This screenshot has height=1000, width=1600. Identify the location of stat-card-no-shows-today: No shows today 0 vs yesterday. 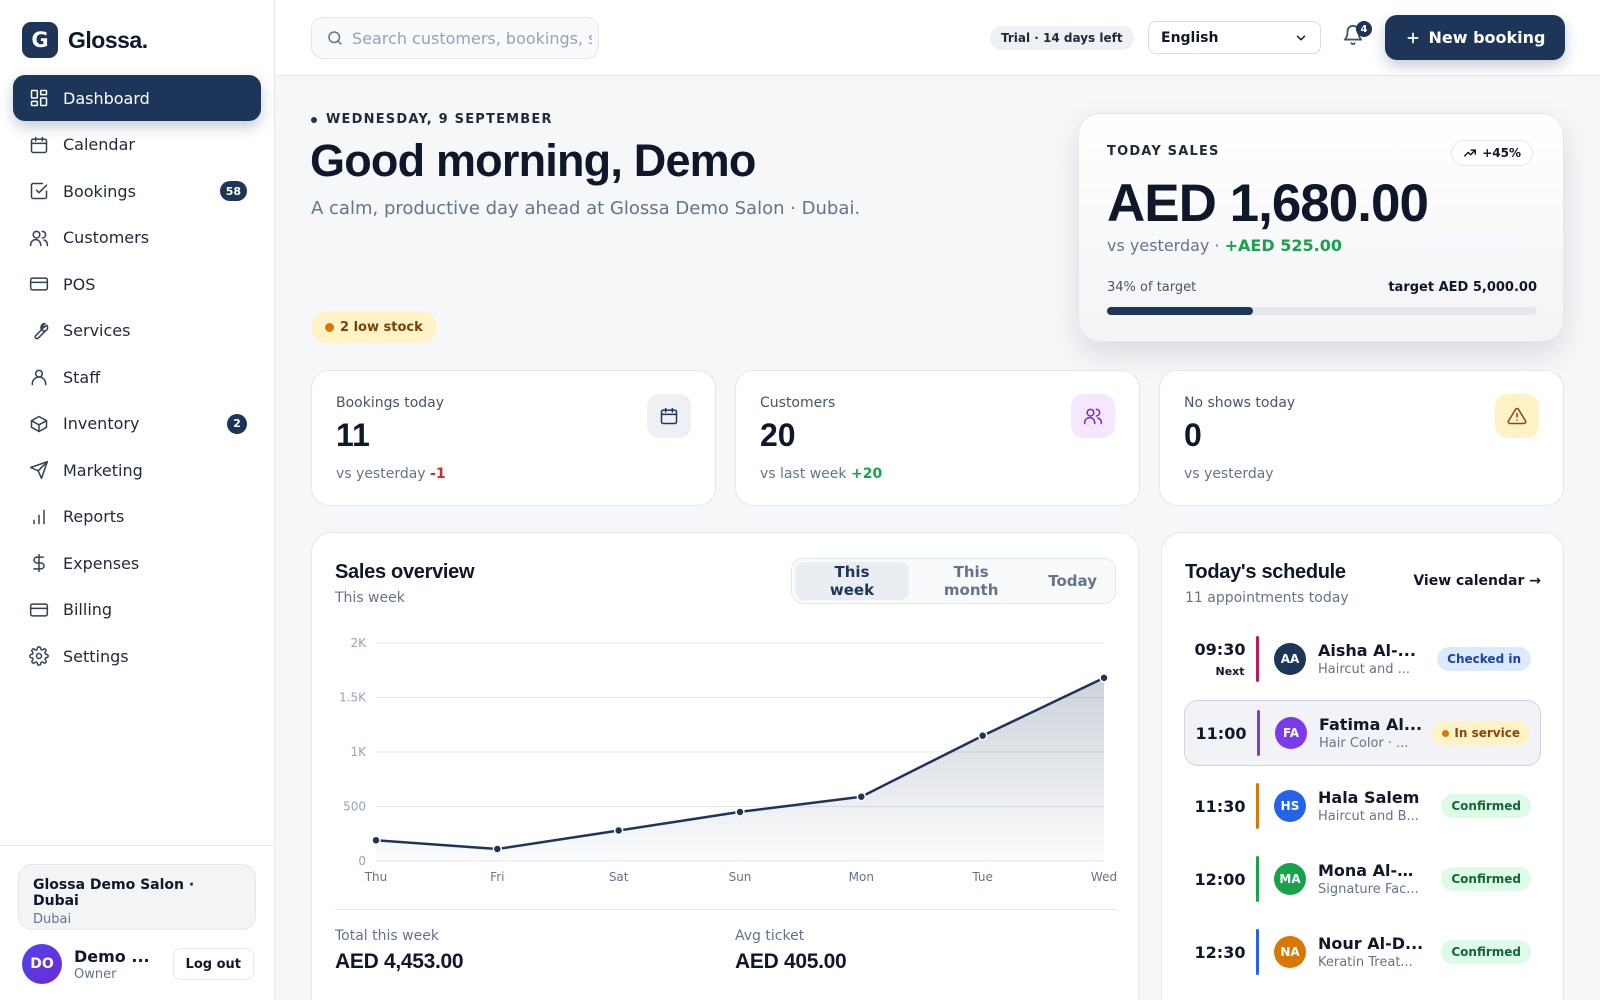
(1361, 438).